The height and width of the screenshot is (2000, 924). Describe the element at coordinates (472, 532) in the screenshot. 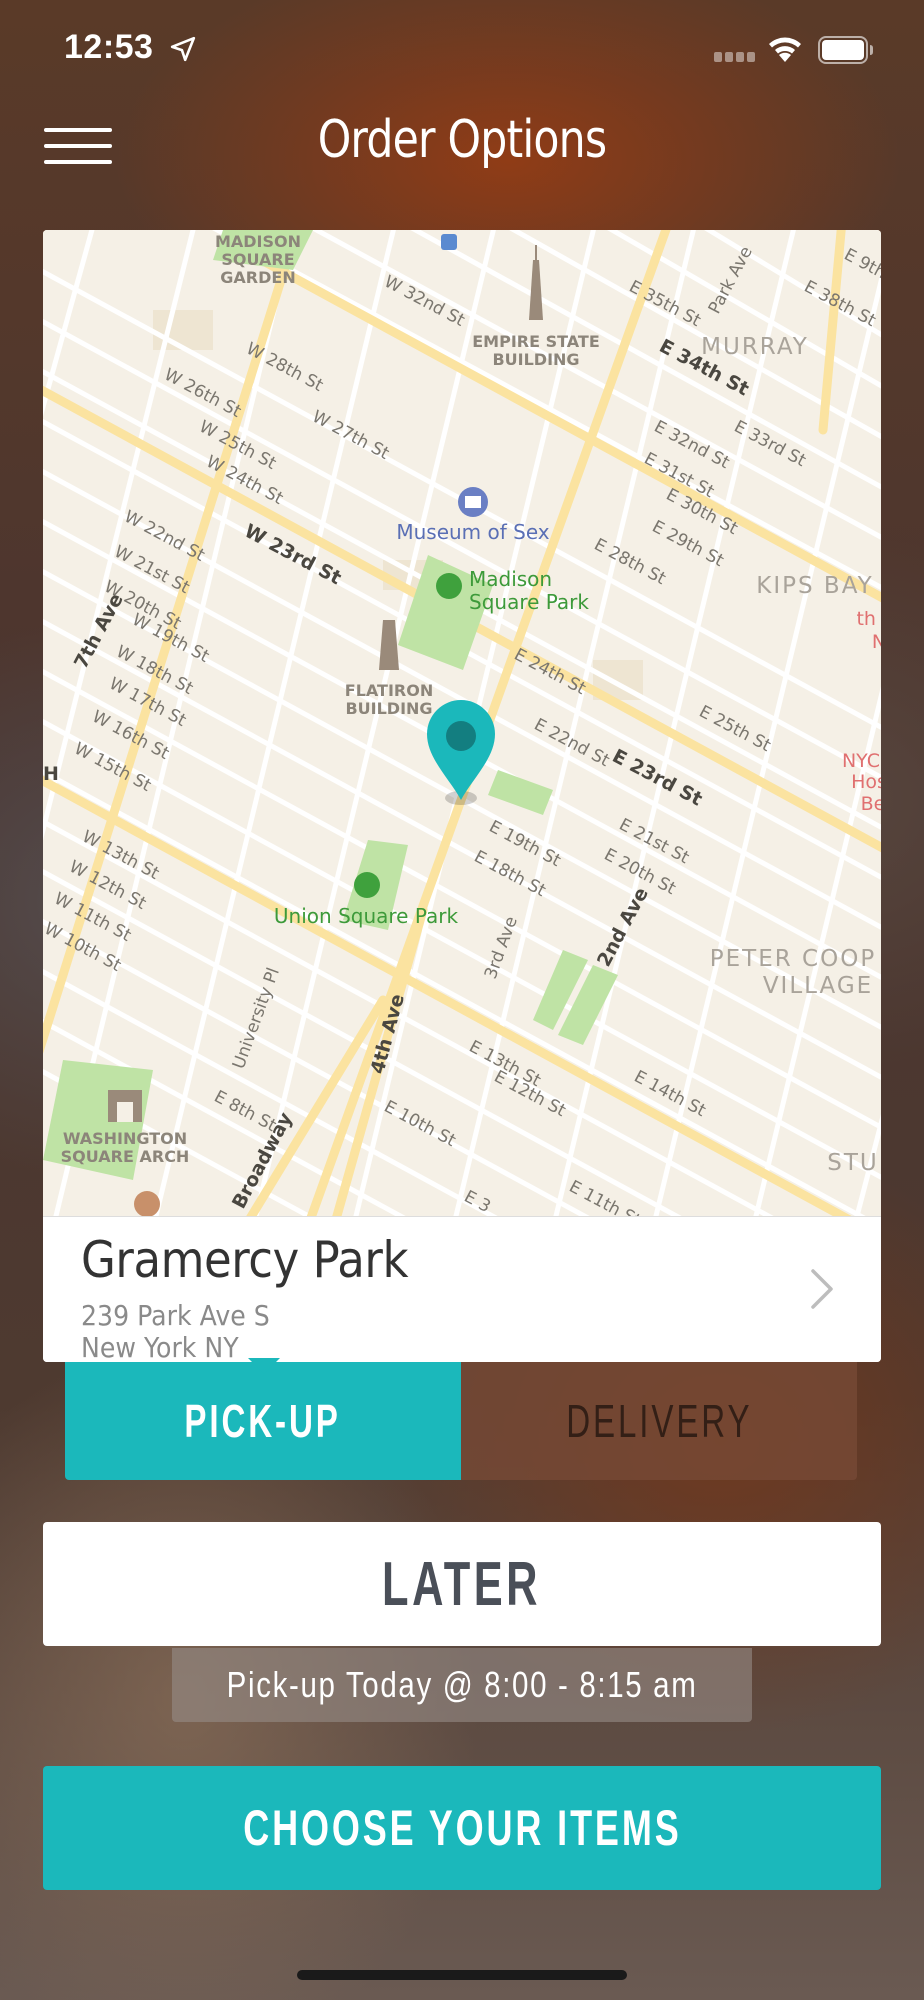

I see `map-label-museum: Museum of Sex` at that location.